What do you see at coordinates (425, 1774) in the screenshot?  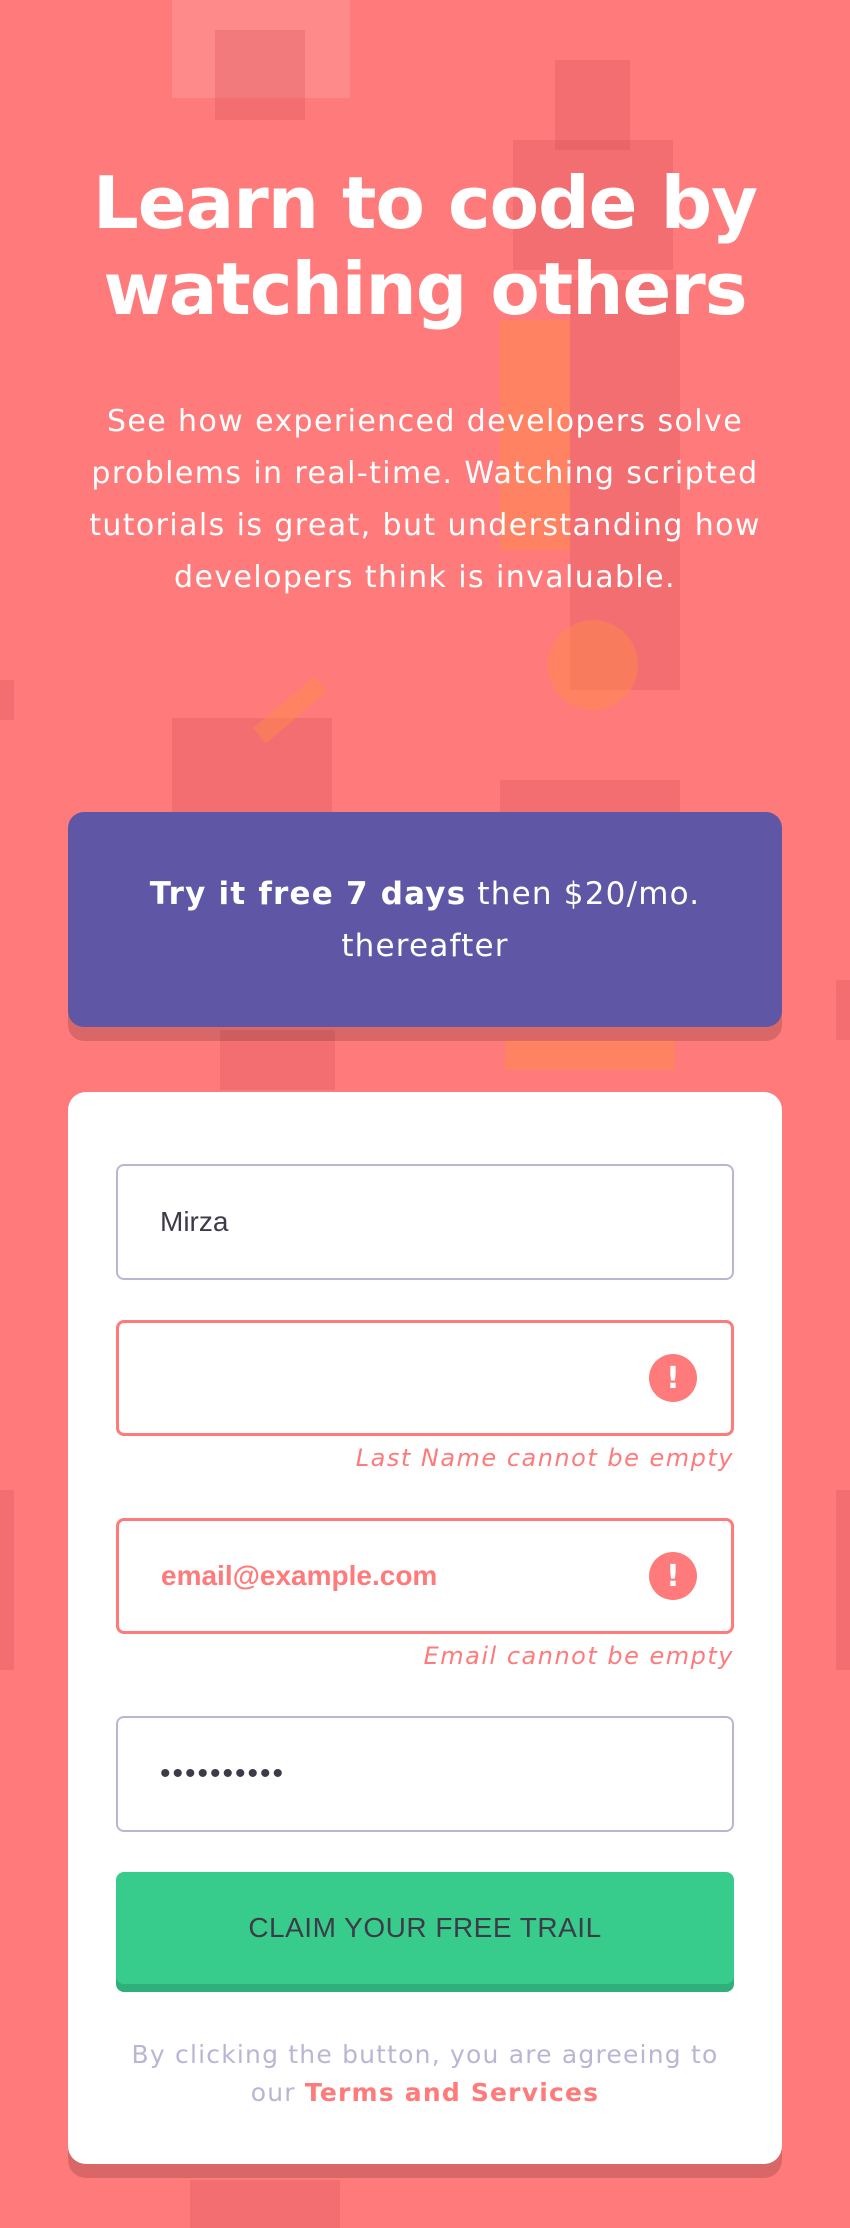 I see `password-field: ••••••••••` at bounding box center [425, 1774].